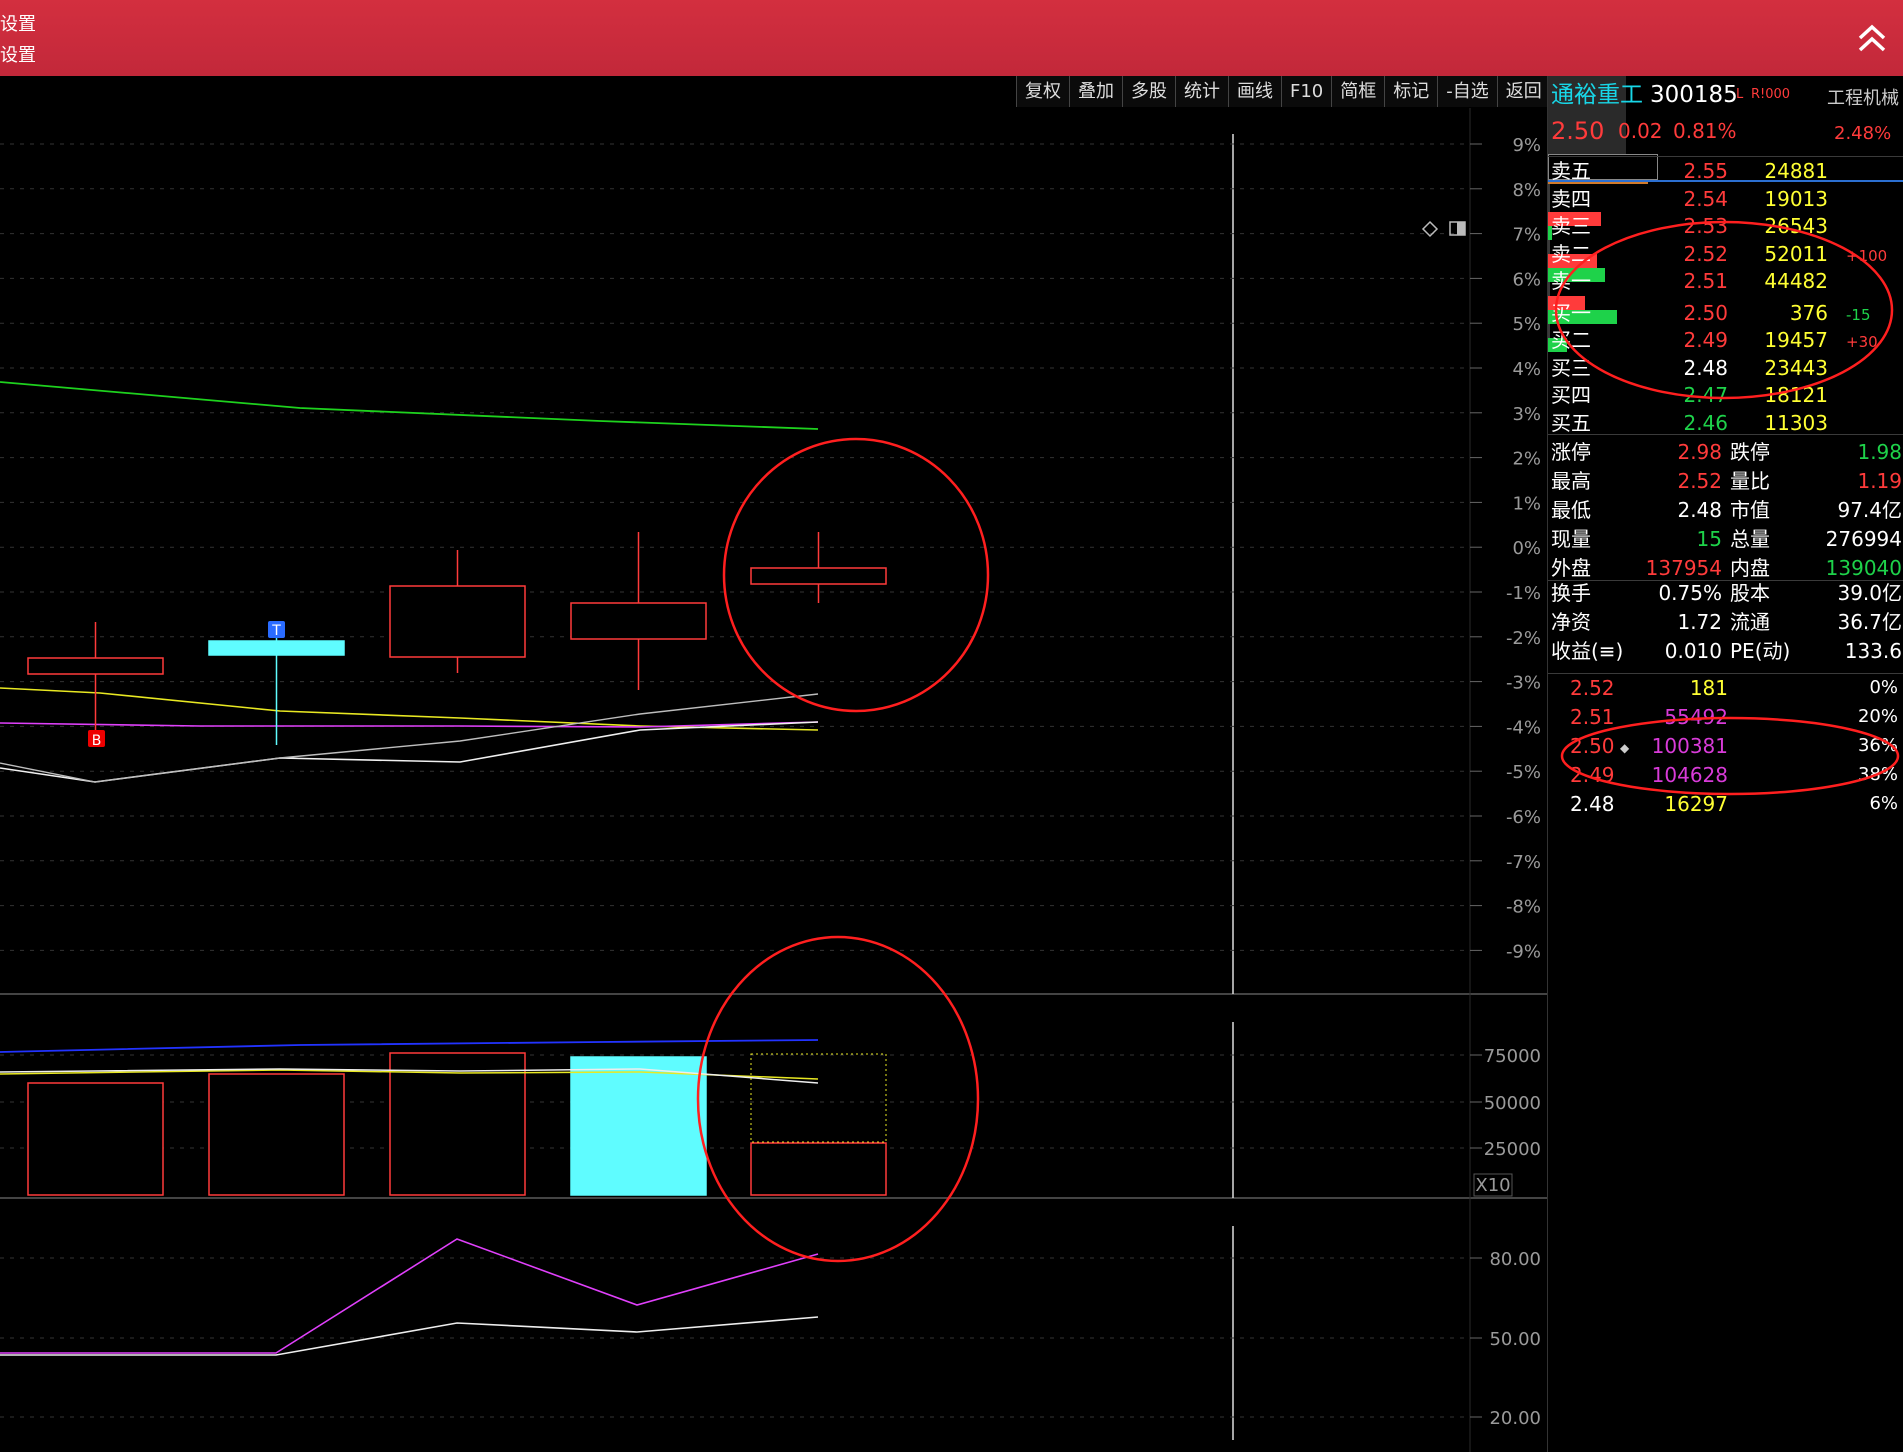 The image size is (1903, 1452). Describe the element at coordinates (1688, 395) in the screenshot. I see `orderbook-price: 2.47` at that location.